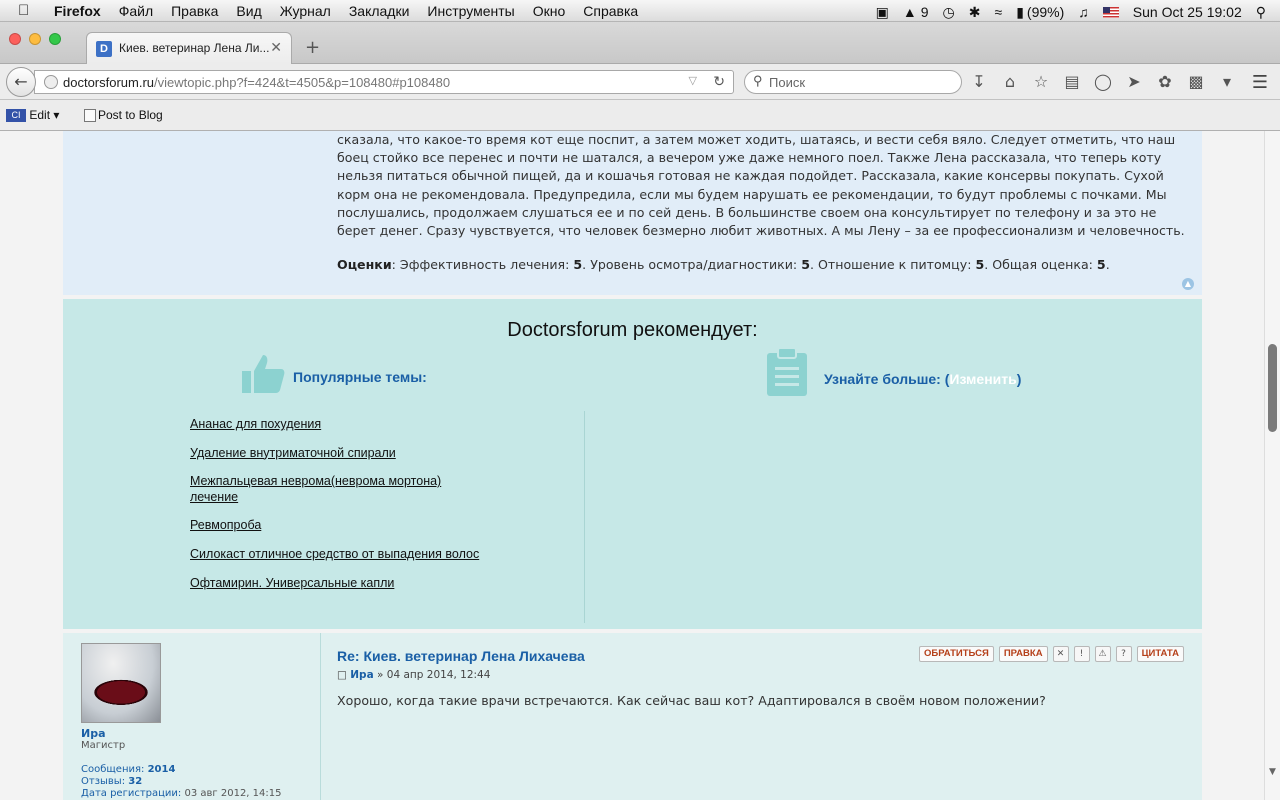 This screenshot has height=800, width=1280. Describe the element at coordinates (1188, 284) in the screenshot. I see `back-to-top-icon: ▲` at that location.